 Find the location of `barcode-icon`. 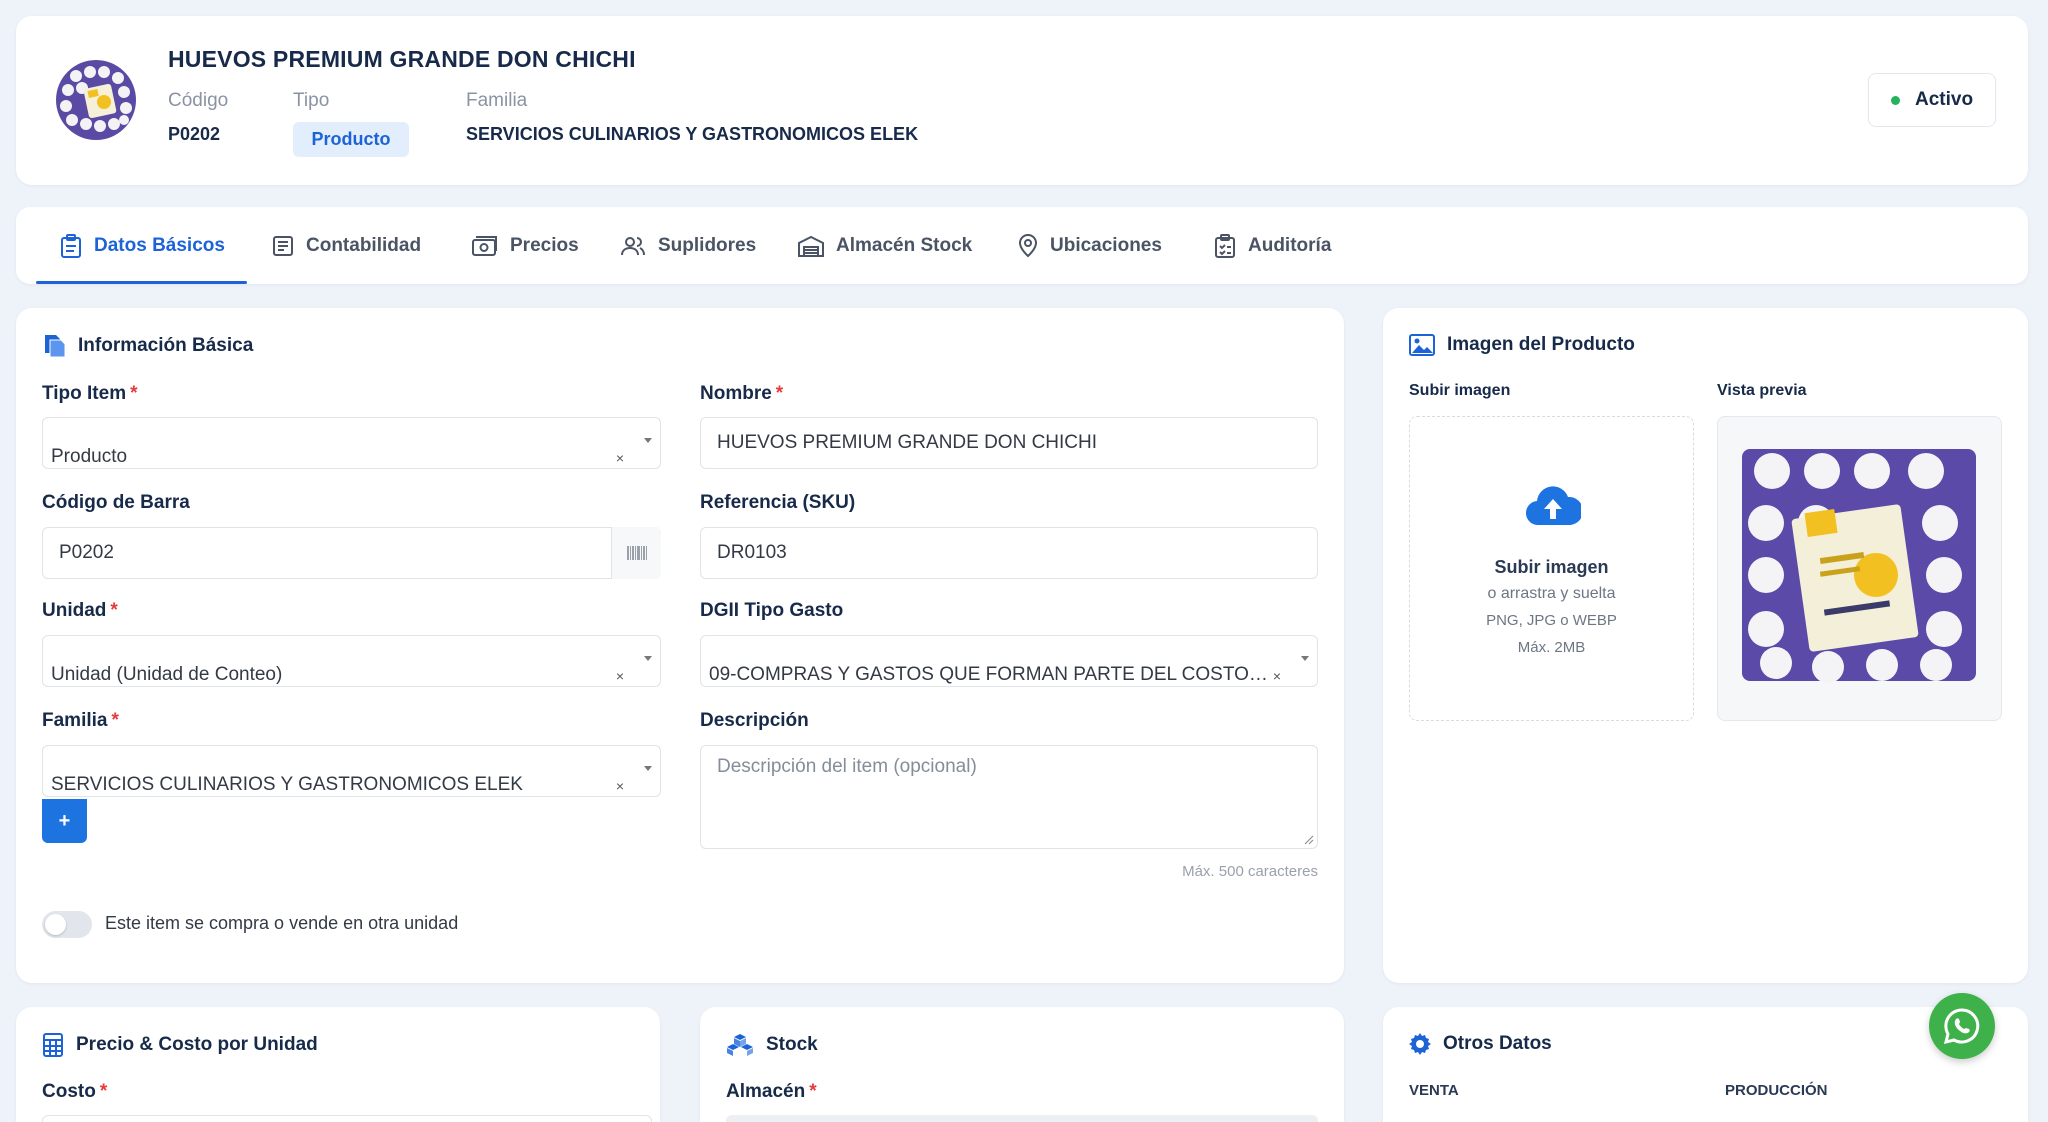

barcode-icon is located at coordinates (636, 553).